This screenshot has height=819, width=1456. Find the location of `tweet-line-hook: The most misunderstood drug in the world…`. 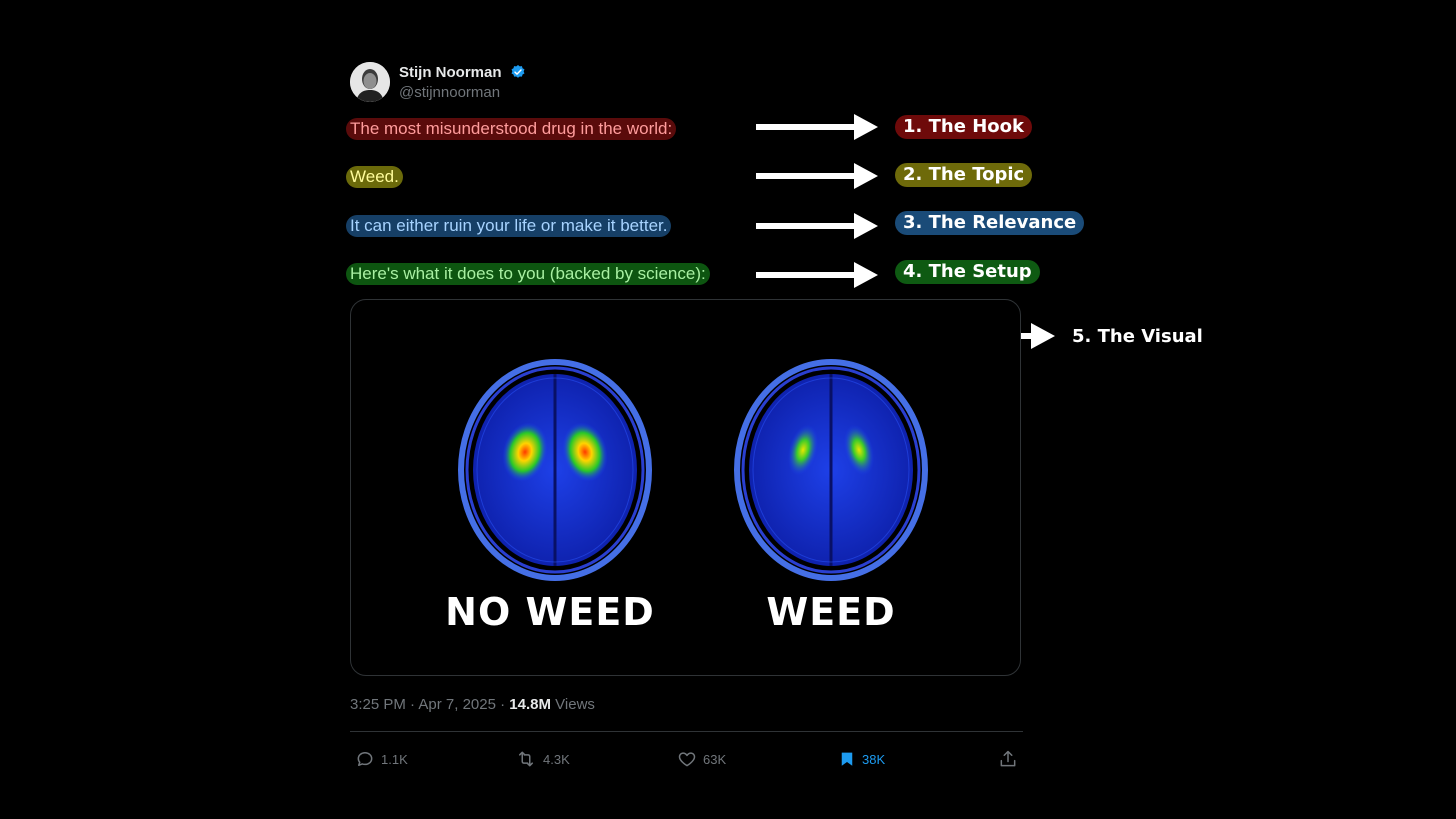

tweet-line-hook: The most misunderstood drug in the world… is located at coordinates (511, 129).